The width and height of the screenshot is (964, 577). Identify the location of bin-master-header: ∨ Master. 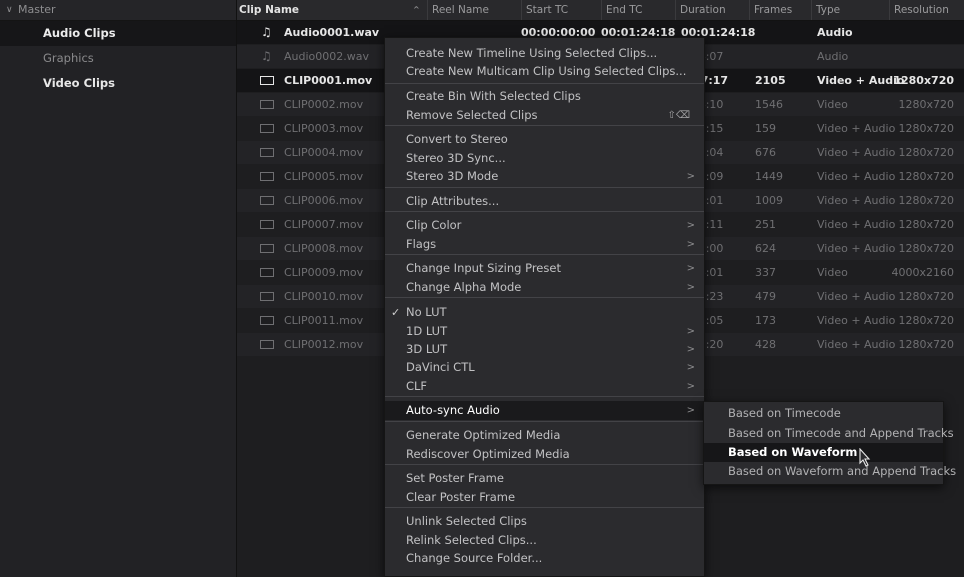
(118, 10).